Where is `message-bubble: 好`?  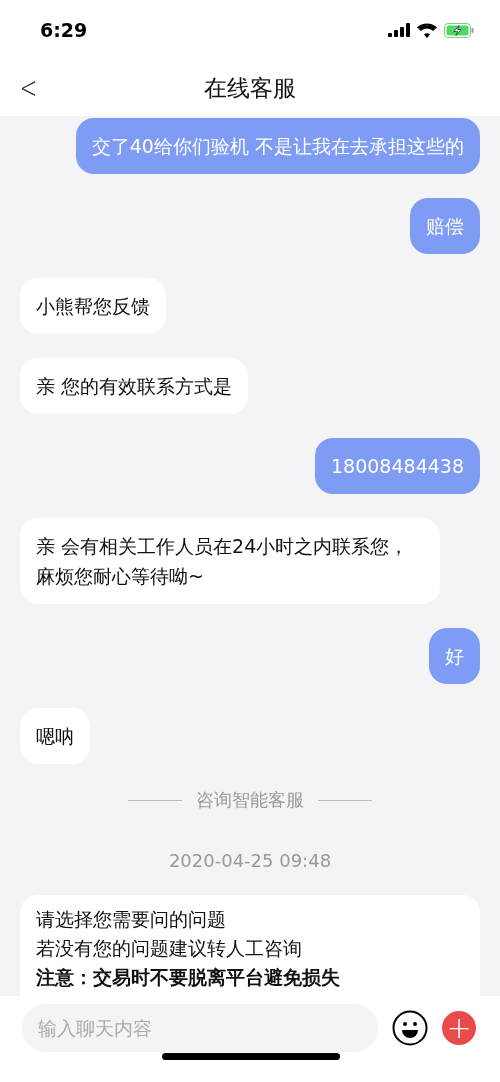 message-bubble: 好 is located at coordinates (454, 656).